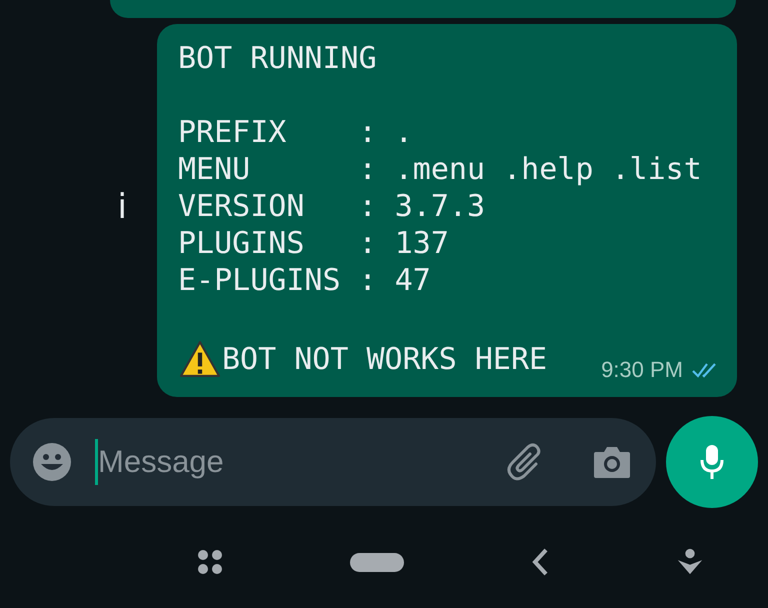  I want to click on warning-text: BOT NOT WORKS HERE, so click(385, 359).